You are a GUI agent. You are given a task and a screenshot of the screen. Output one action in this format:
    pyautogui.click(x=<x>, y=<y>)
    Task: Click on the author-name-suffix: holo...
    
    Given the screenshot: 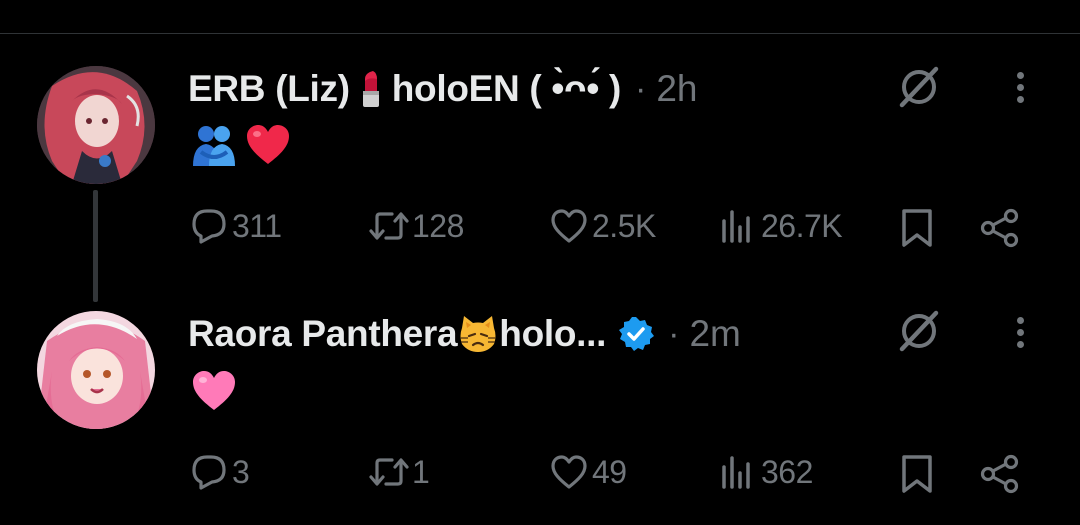 What is the action you would take?
    pyautogui.click(x=552, y=334)
    